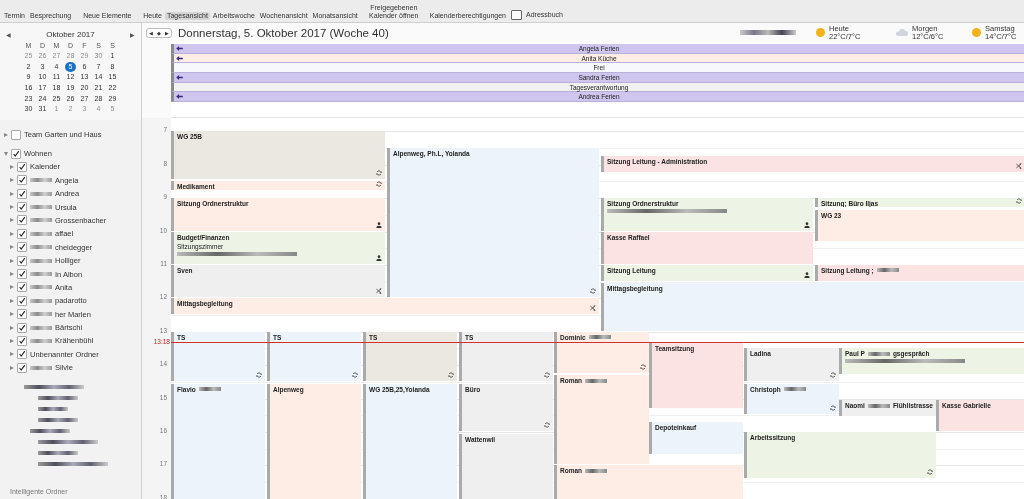 The width and height of the screenshot is (1024, 499). Describe the element at coordinates (70, 34) in the screenshot. I see `month-title: Oktober 2017` at that location.